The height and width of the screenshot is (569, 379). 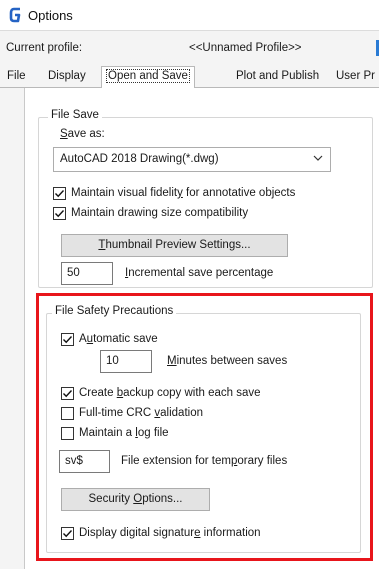 What do you see at coordinates (67, 433) in the screenshot?
I see `log-file-box` at bounding box center [67, 433].